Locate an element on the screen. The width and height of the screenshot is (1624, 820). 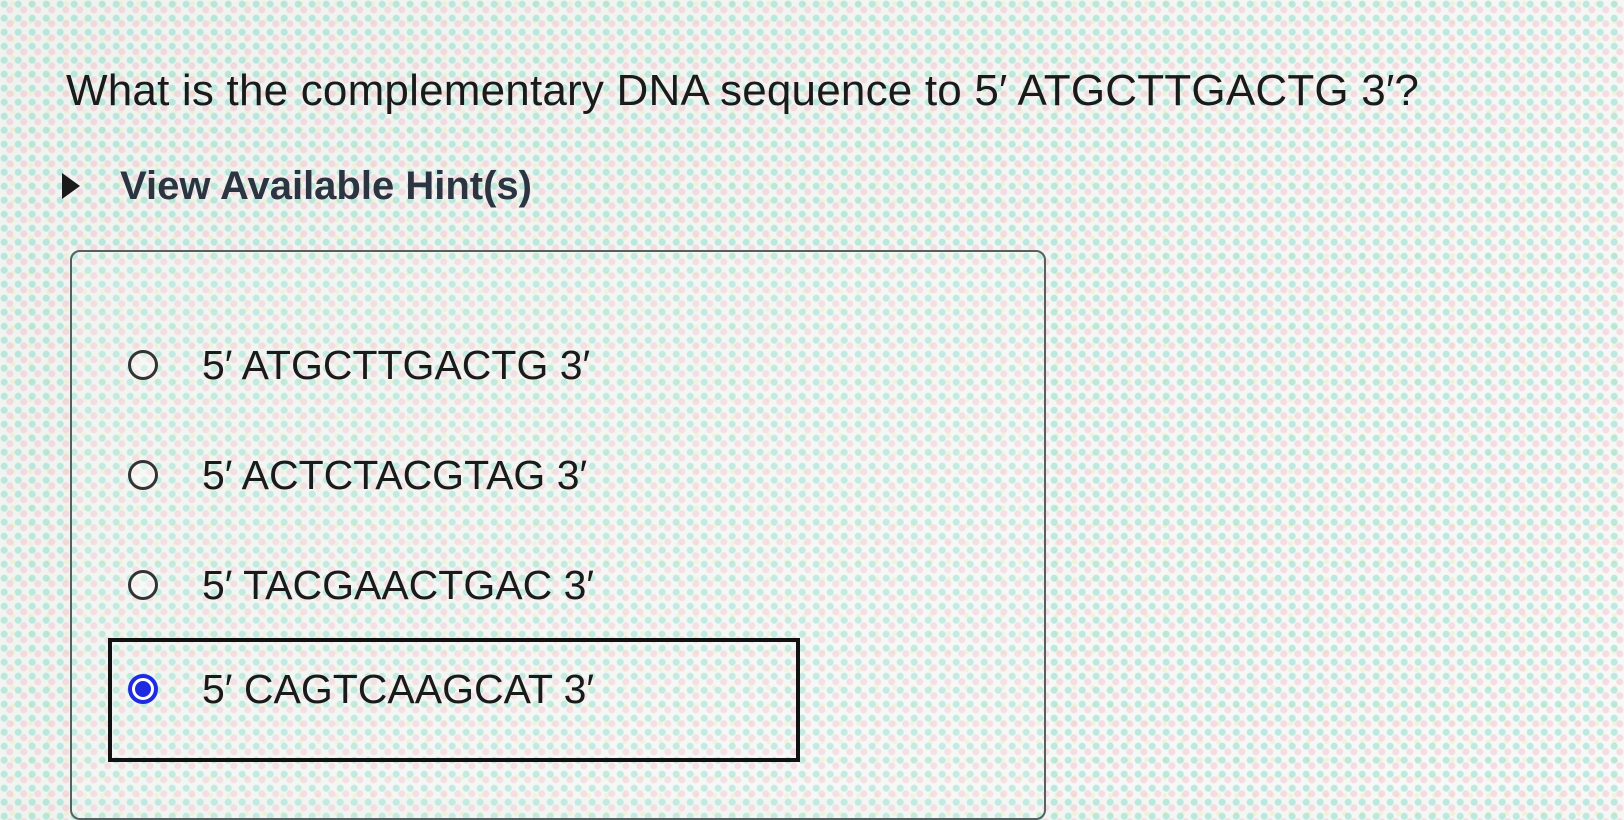
answer-option-label: 5′ ACTCTACGTAG 3′ is located at coordinates (395, 475).